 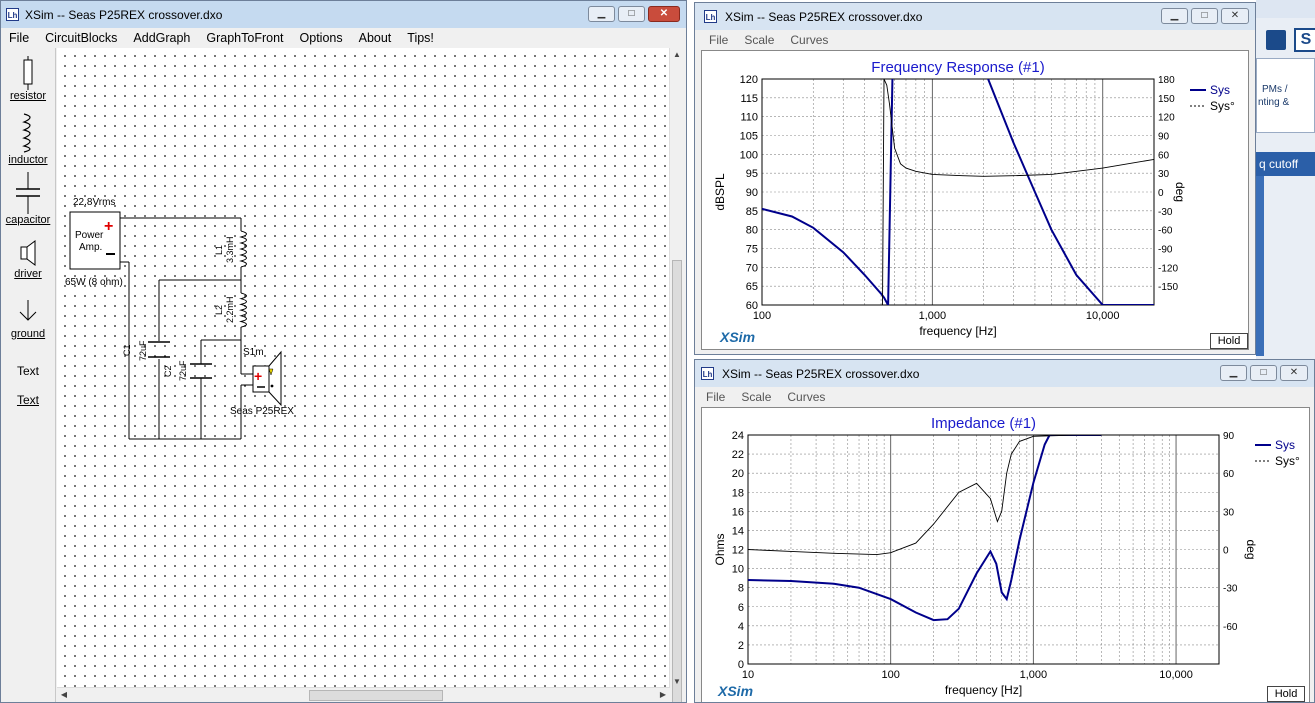 I want to click on y-tick-label: 4, so click(x=741, y=627).